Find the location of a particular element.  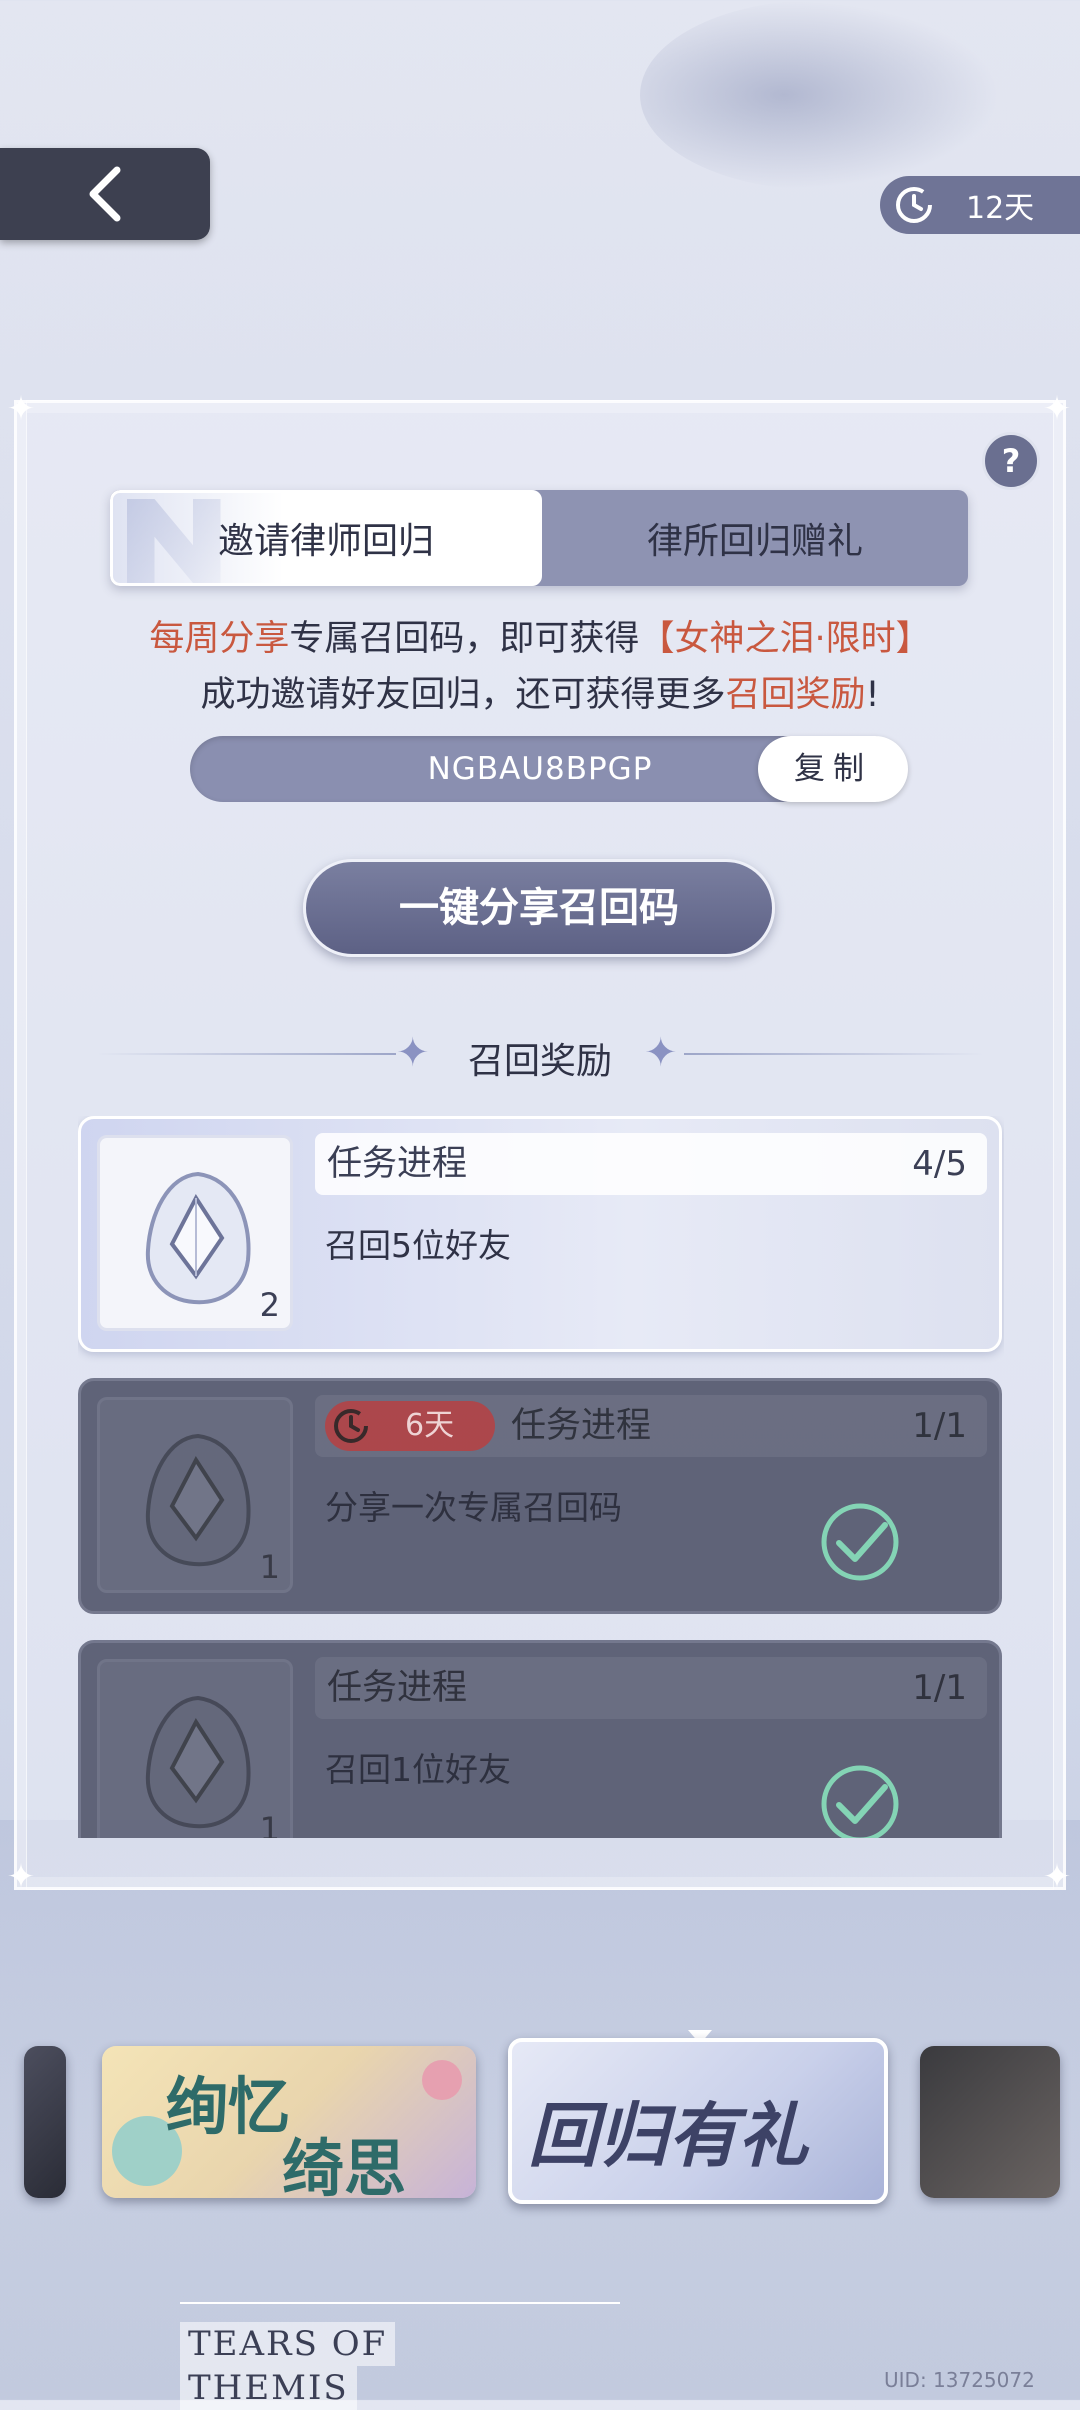

reward-quantity: 2 is located at coordinates (269, 1305).